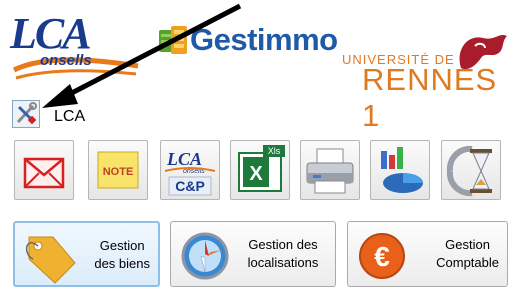  Describe the element at coordinates (427, 254) in the screenshot. I see `module-button-comptable: € Gestion Comptable` at that location.